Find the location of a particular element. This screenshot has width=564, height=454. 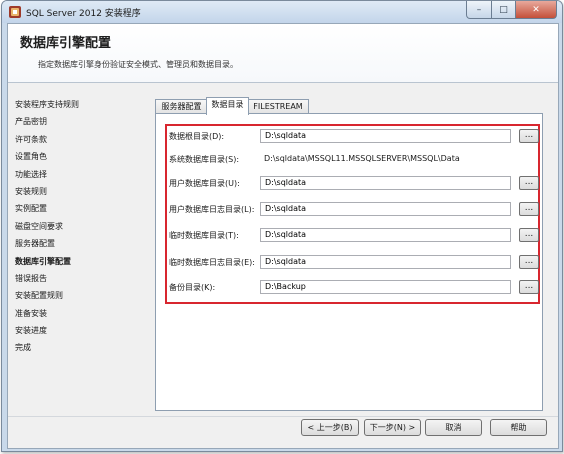

page-description: 指定数据库引擎身份验证安全模式、管理员和数据目录。 is located at coordinates (138, 64).